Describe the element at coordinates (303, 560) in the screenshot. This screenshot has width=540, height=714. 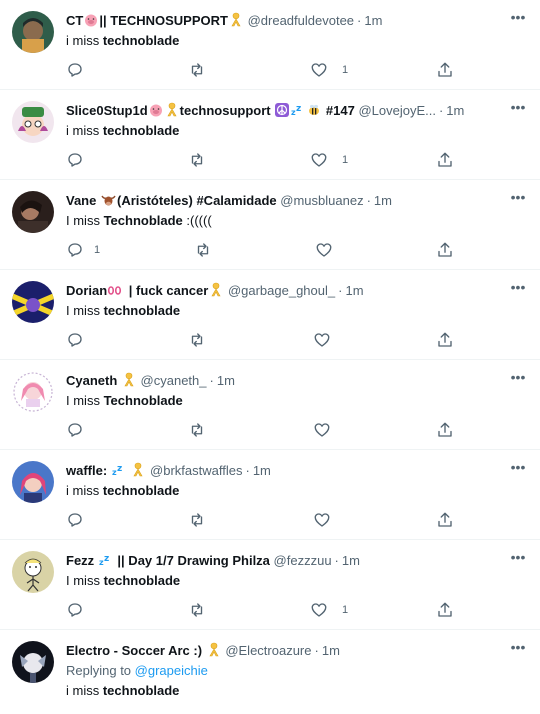
I see `user-handle: @fezzzuu` at that location.